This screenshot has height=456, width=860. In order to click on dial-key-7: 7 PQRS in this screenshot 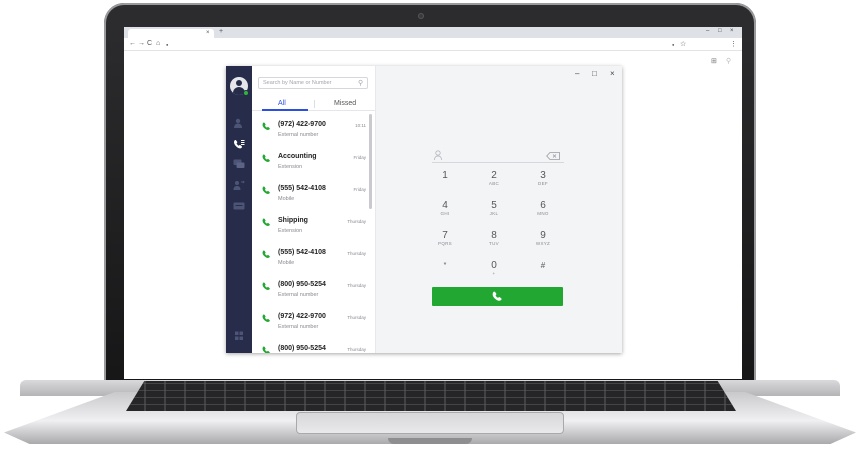, I will do `click(445, 242)`.